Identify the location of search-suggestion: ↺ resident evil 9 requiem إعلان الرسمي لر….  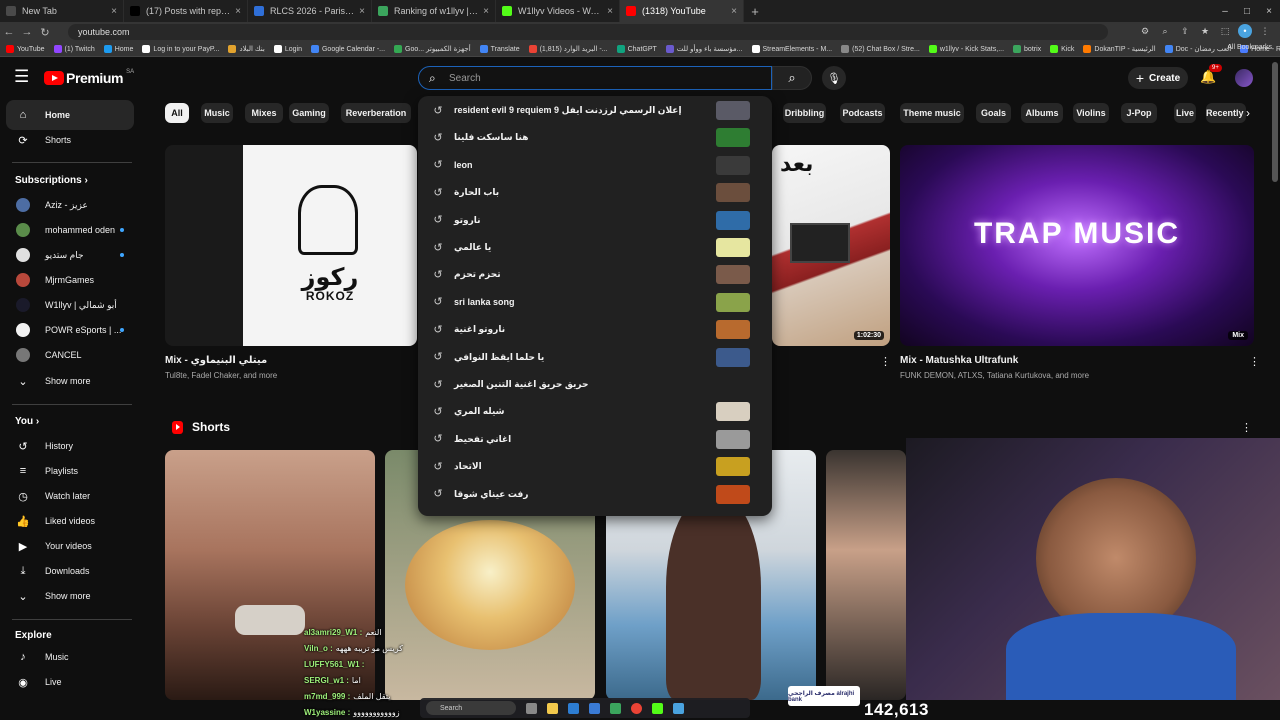
(595, 110).